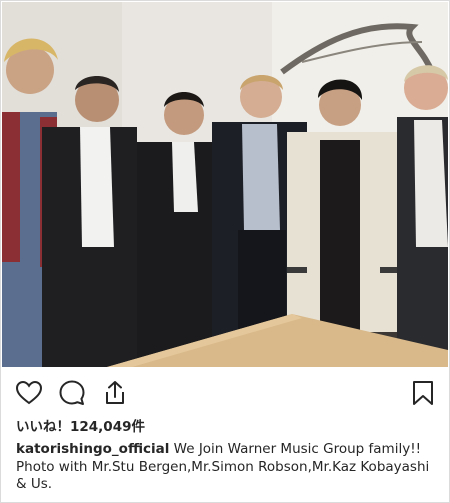 The height and width of the screenshot is (503, 450). Describe the element at coordinates (115, 393) in the screenshot. I see `share-icon` at that location.